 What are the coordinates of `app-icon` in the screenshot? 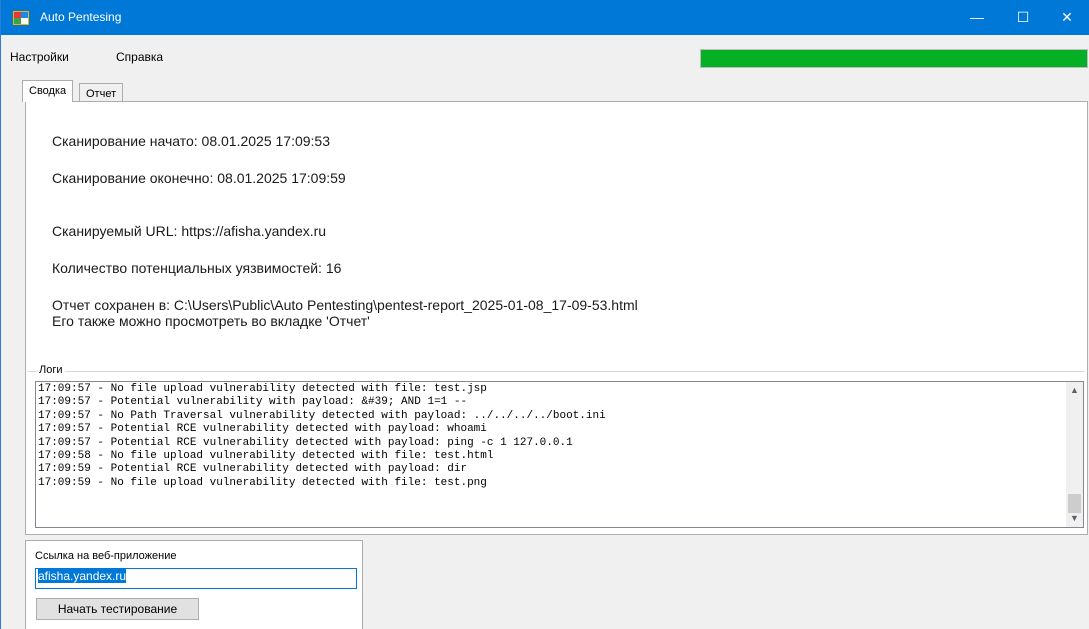 It's located at (21, 18).